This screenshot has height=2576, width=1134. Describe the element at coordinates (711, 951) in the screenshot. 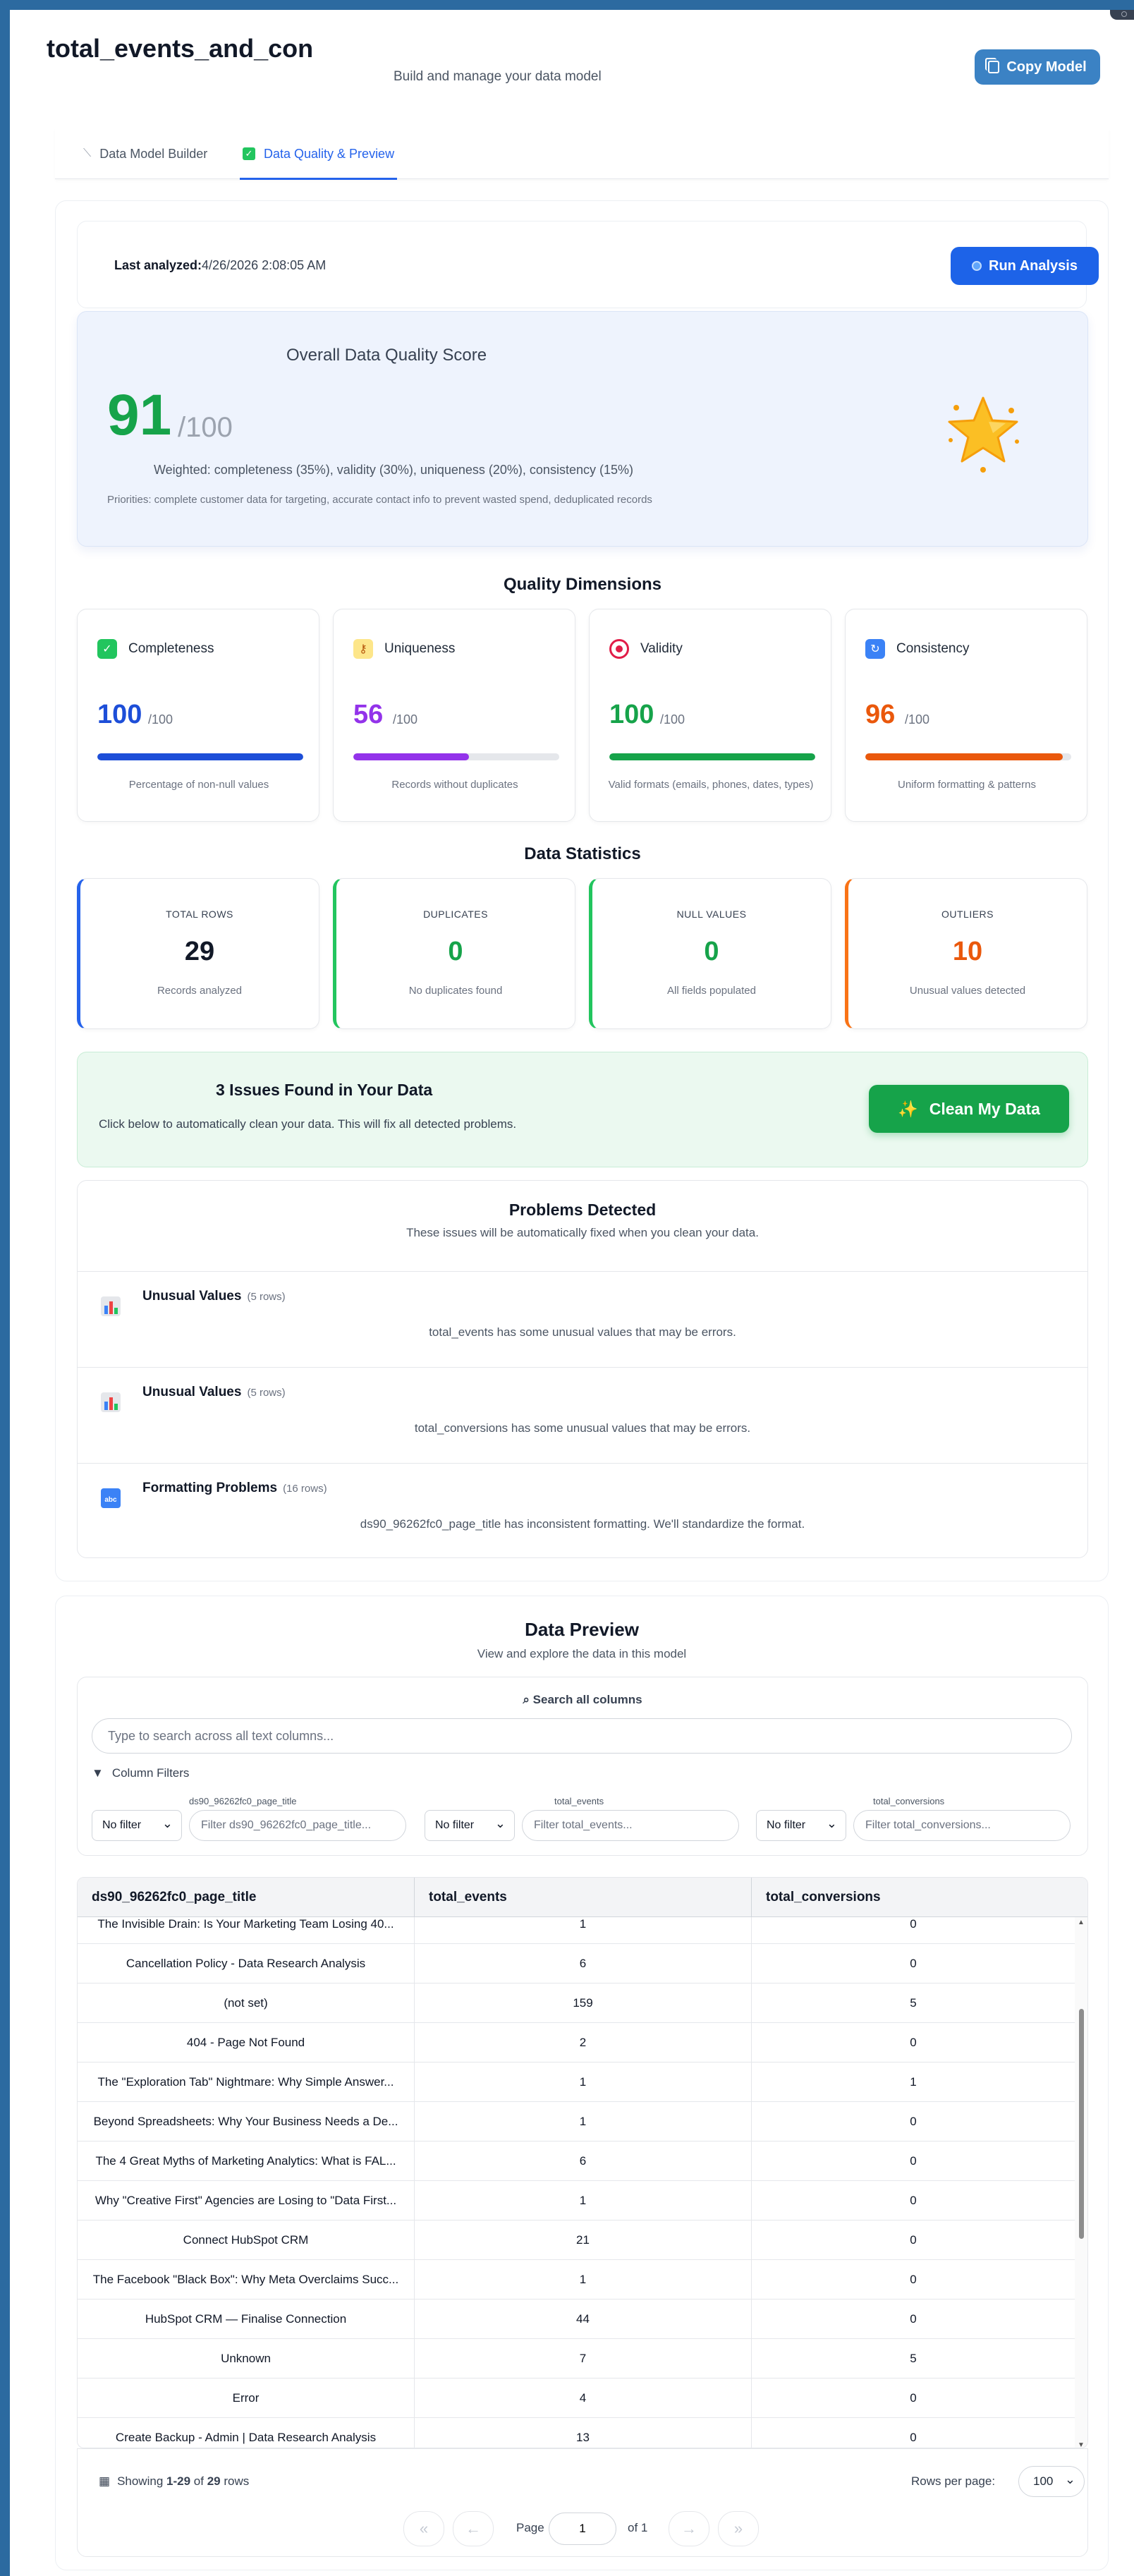

I see `stat-value: 0` at that location.